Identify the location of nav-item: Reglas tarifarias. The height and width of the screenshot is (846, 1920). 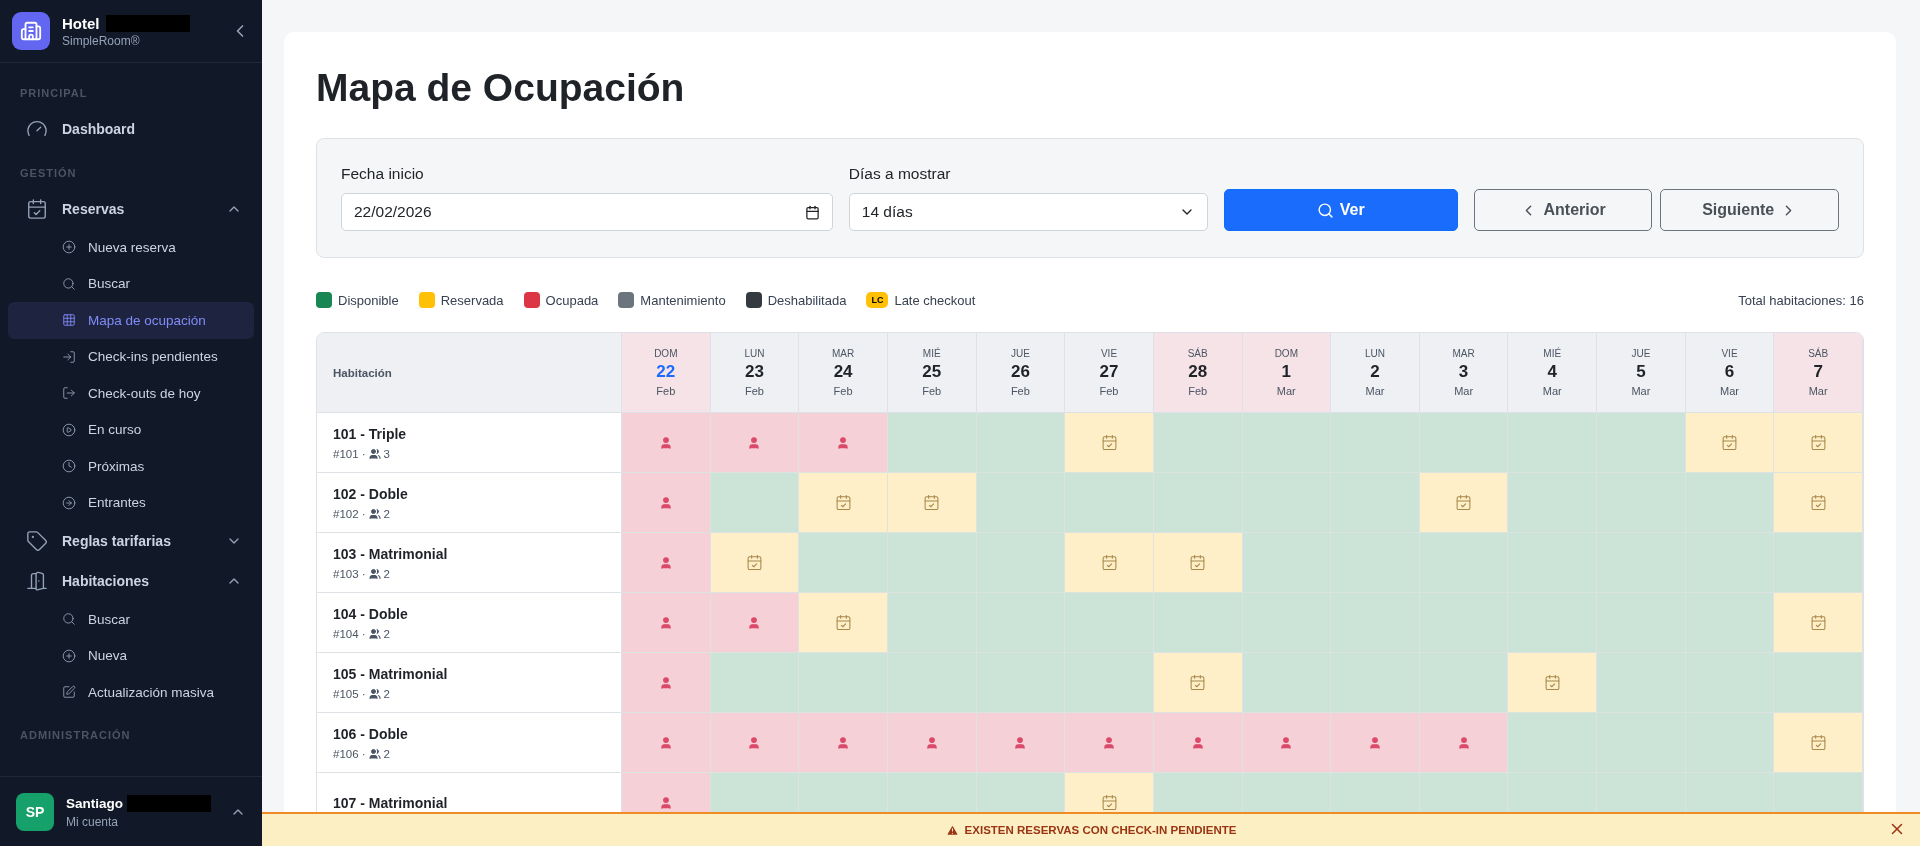
(131, 541).